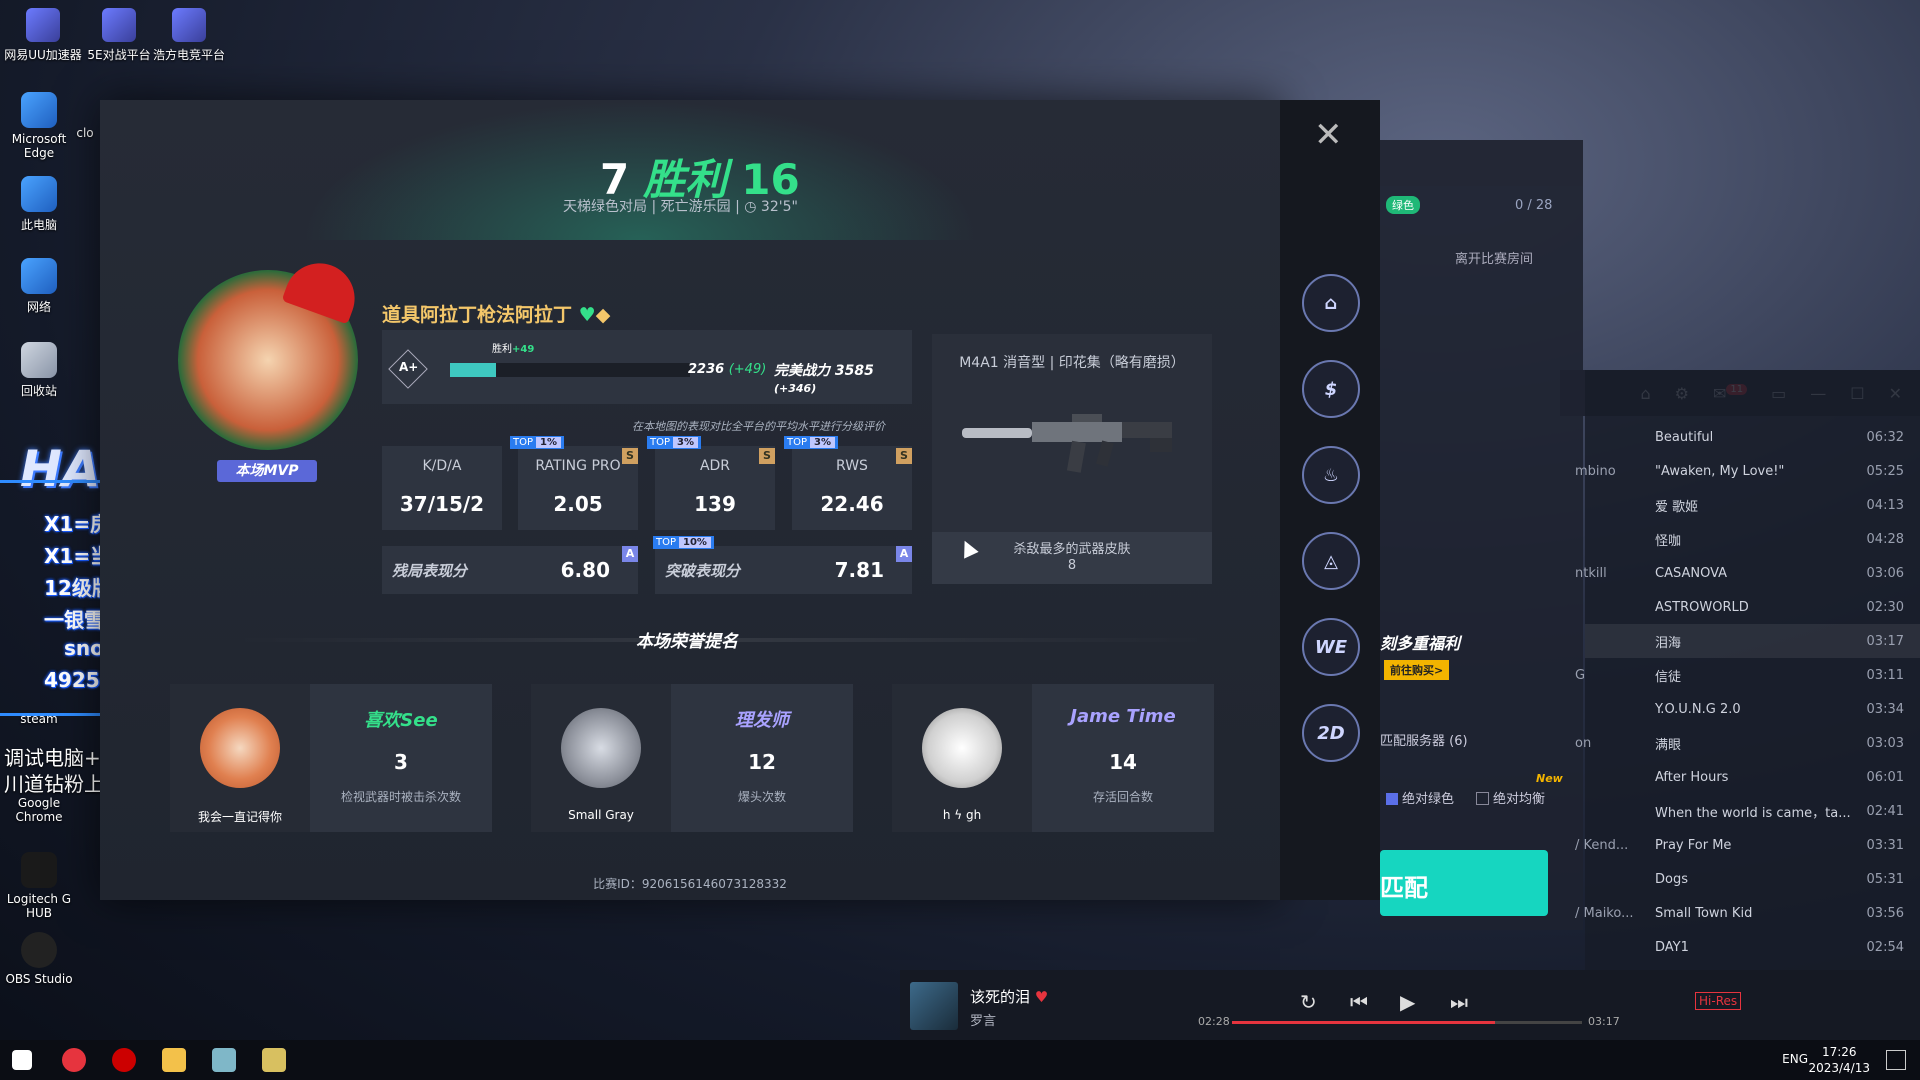  What do you see at coordinates (1331, 303) in the screenshot?
I see `home-icon: ⌂` at bounding box center [1331, 303].